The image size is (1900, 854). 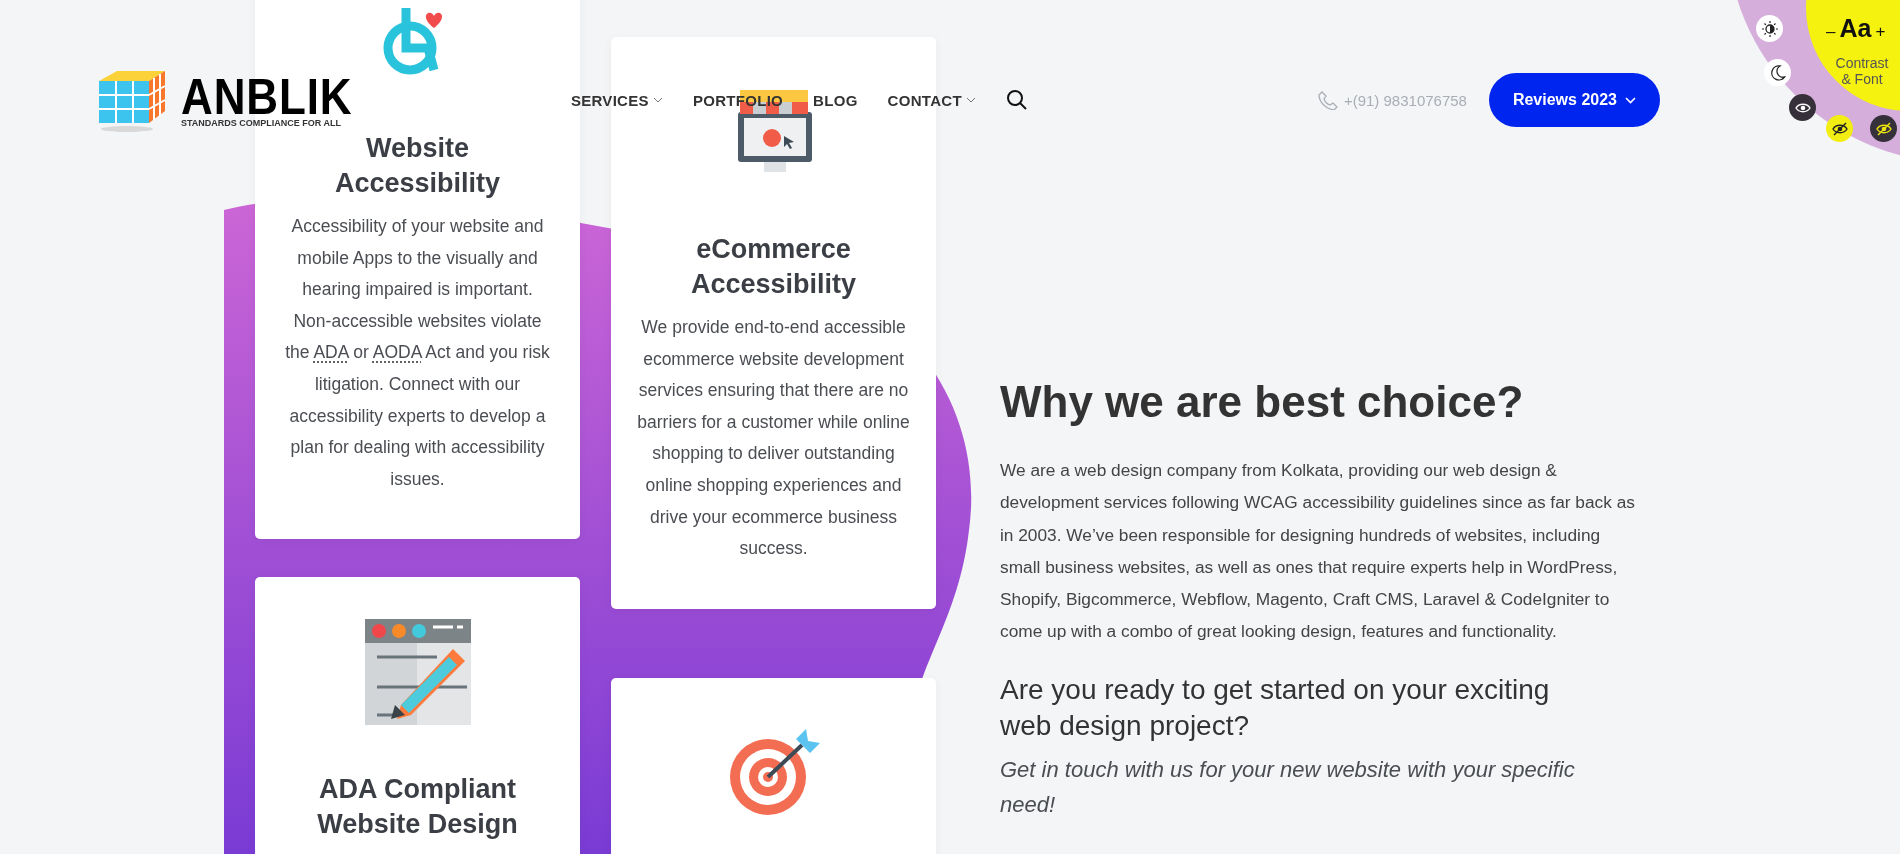 What do you see at coordinates (417, 353) in the screenshot?
I see `card-text: Accessibility of your website and mobile Apps to the visually and hearing impaired is important. Non-accessible websites violate the ADA or AODA Act and you risk litigation. Connect with our accessibility experts to develop a plan for dealing with accessibility issues.` at bounding box center [417, 353].